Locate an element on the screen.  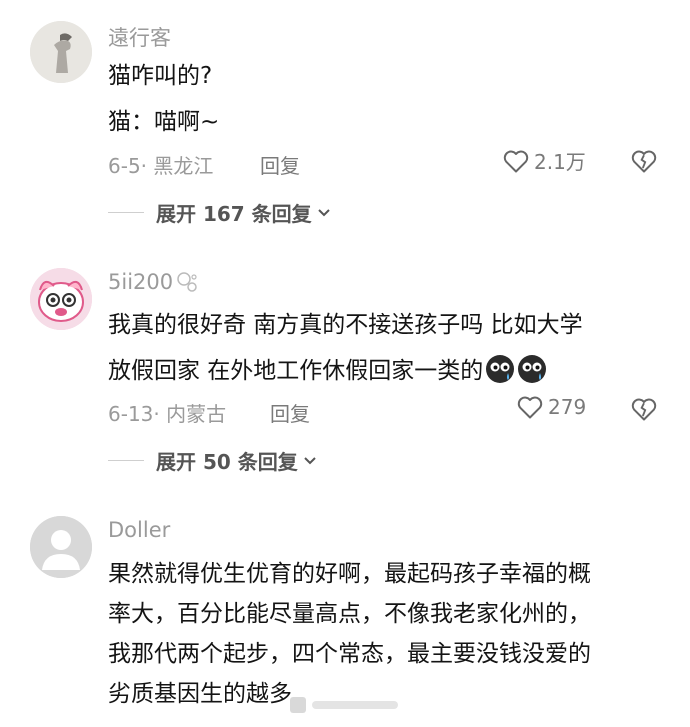
comment-text: 猫咋叫的? 猫：喵啊~ is located at coordinates (388, 99).